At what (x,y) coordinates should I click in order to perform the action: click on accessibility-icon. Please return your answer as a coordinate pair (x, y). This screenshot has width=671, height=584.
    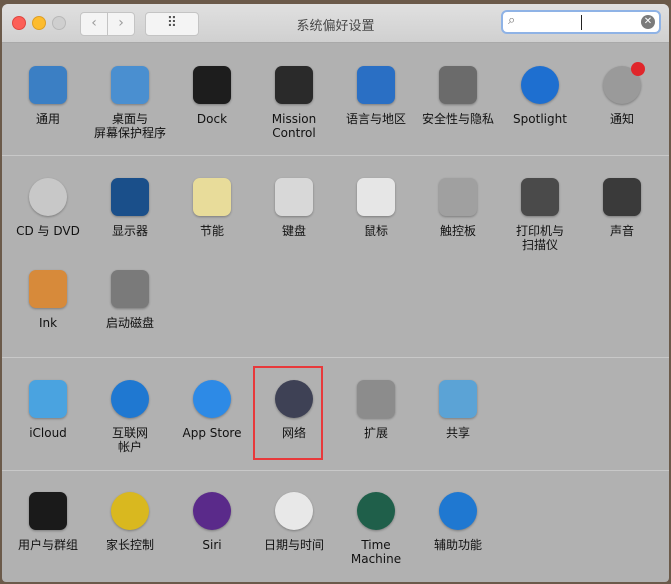
    Looking at the image, I should click on (458, 511).